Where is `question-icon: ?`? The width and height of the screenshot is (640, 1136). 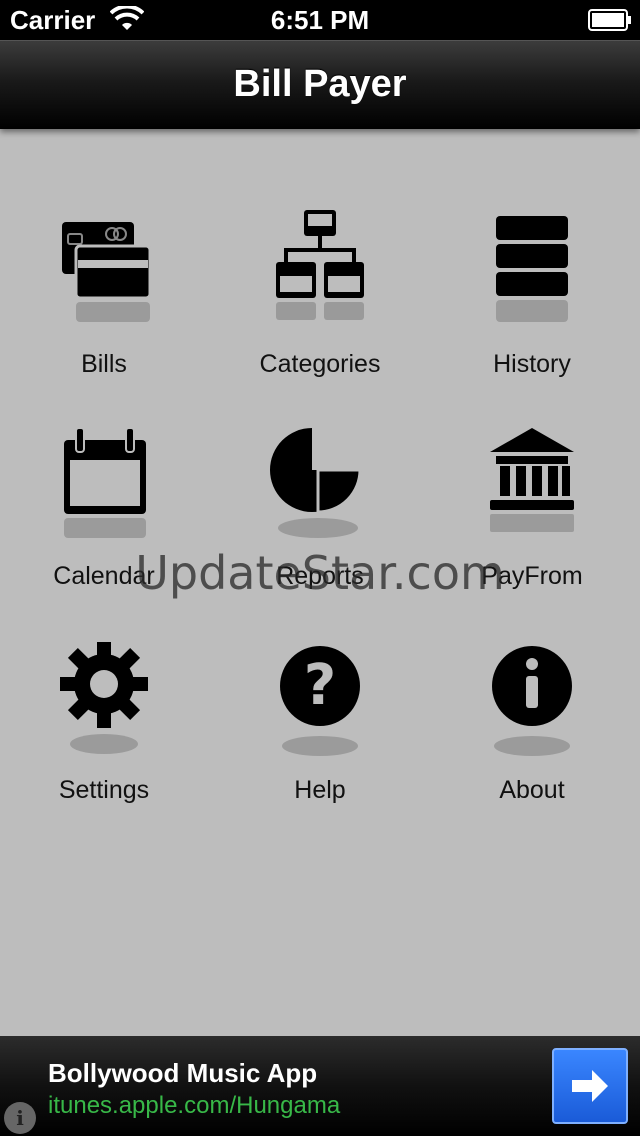 question-icon: ? is located at coordinates (320, 701).